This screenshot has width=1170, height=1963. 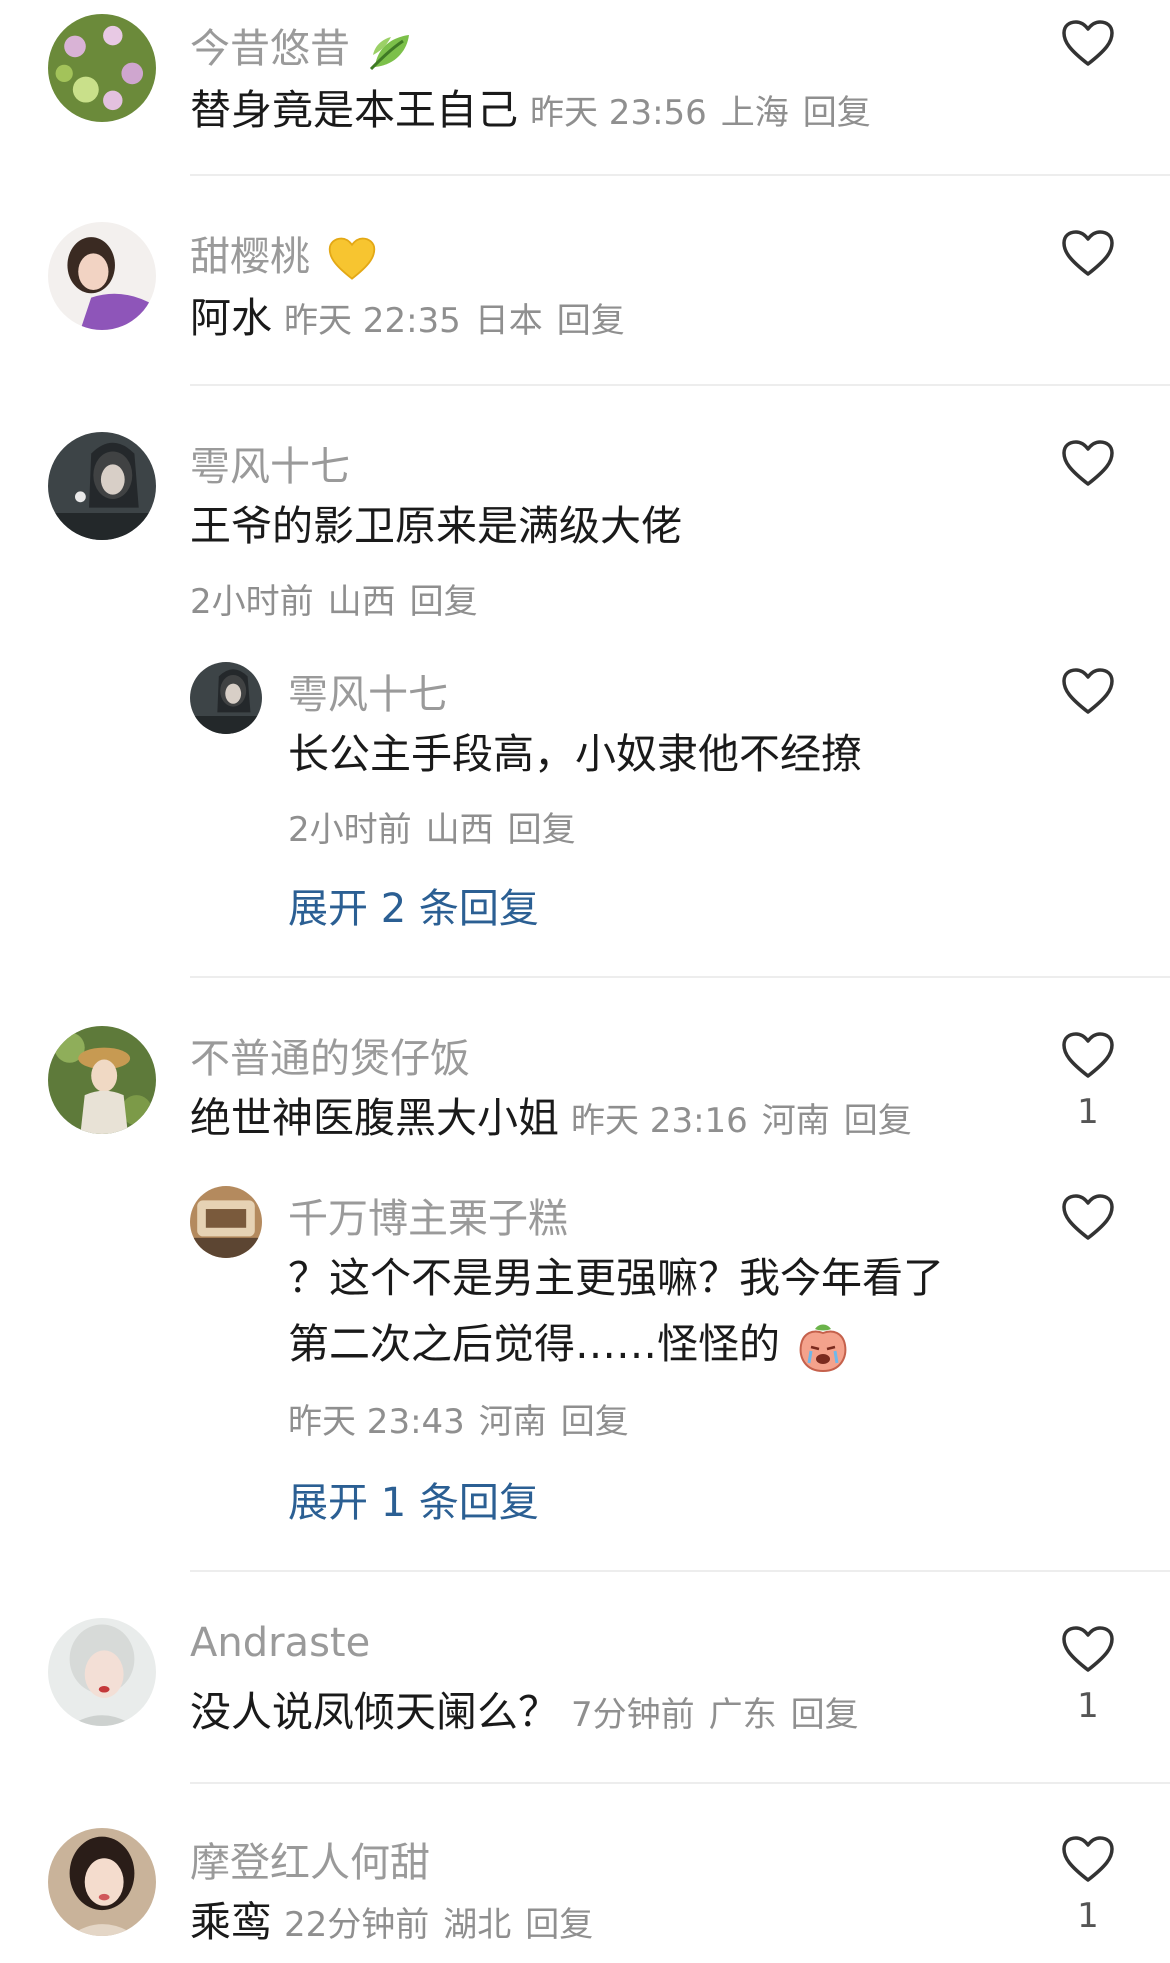 What do you see at coordinates (477, 1925) in the screenshot?
I see `comment-location: 湖北` at bounding box center [477, 1925].